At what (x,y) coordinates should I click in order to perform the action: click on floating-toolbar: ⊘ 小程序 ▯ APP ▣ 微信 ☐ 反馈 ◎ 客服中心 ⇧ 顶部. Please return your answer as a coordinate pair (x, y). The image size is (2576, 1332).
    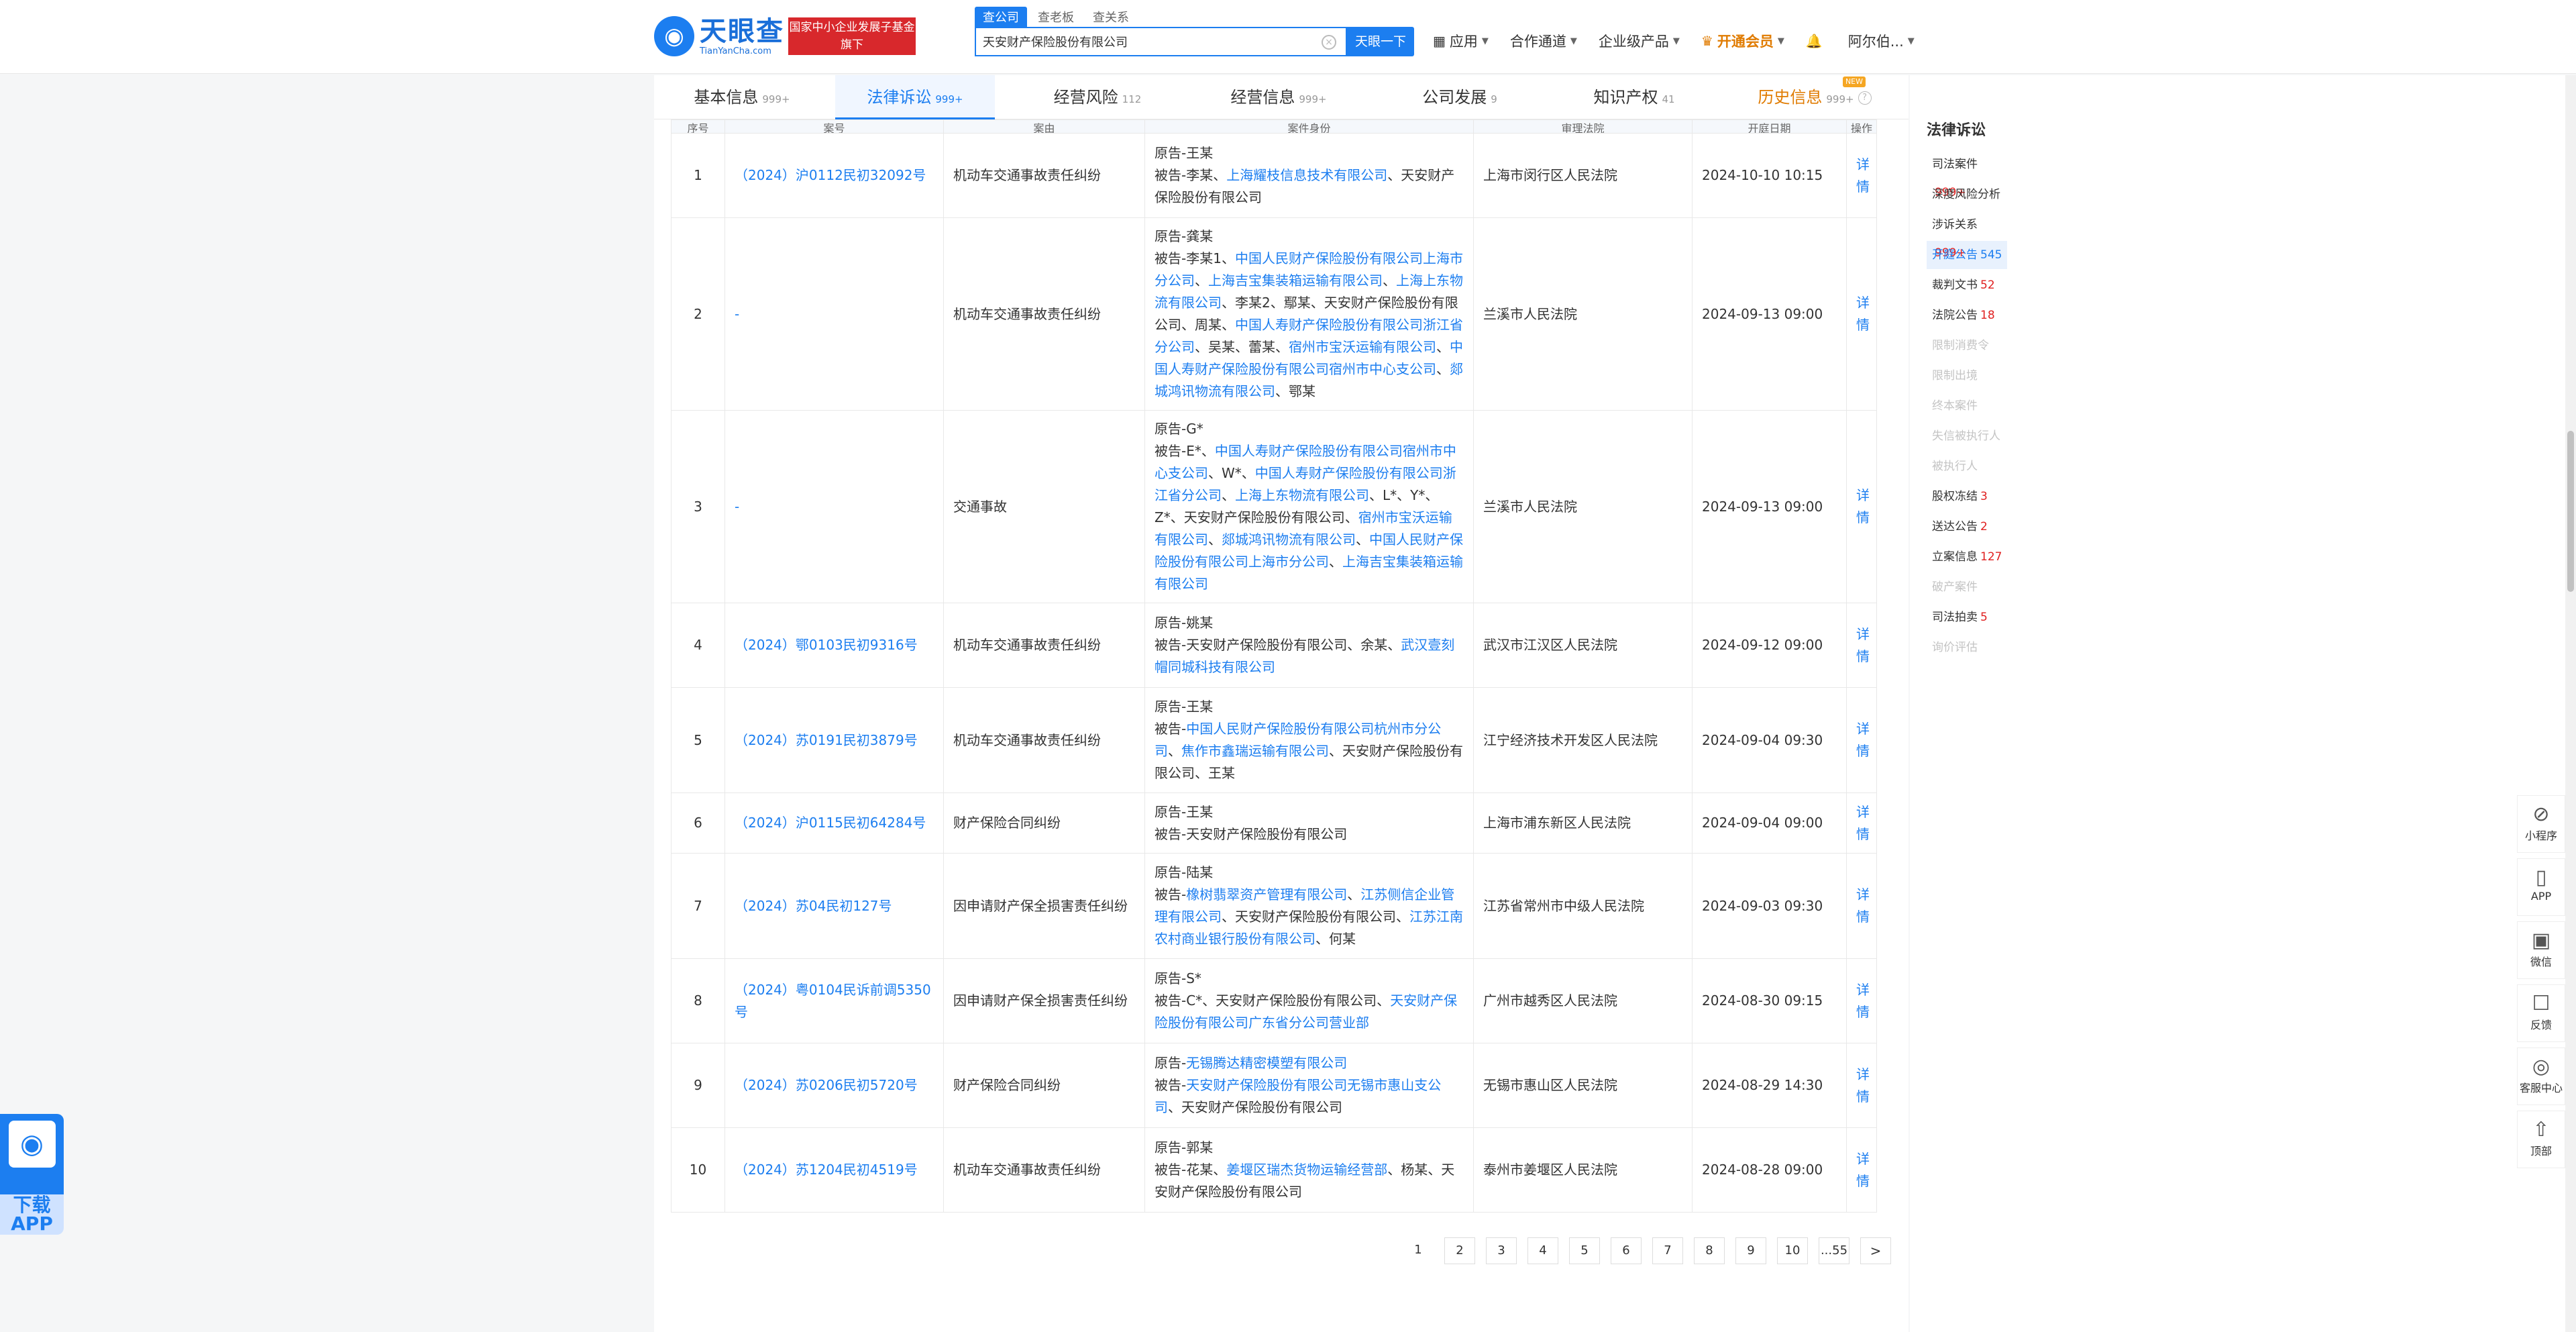
    Looking at the image, I should click on (2541, 985).